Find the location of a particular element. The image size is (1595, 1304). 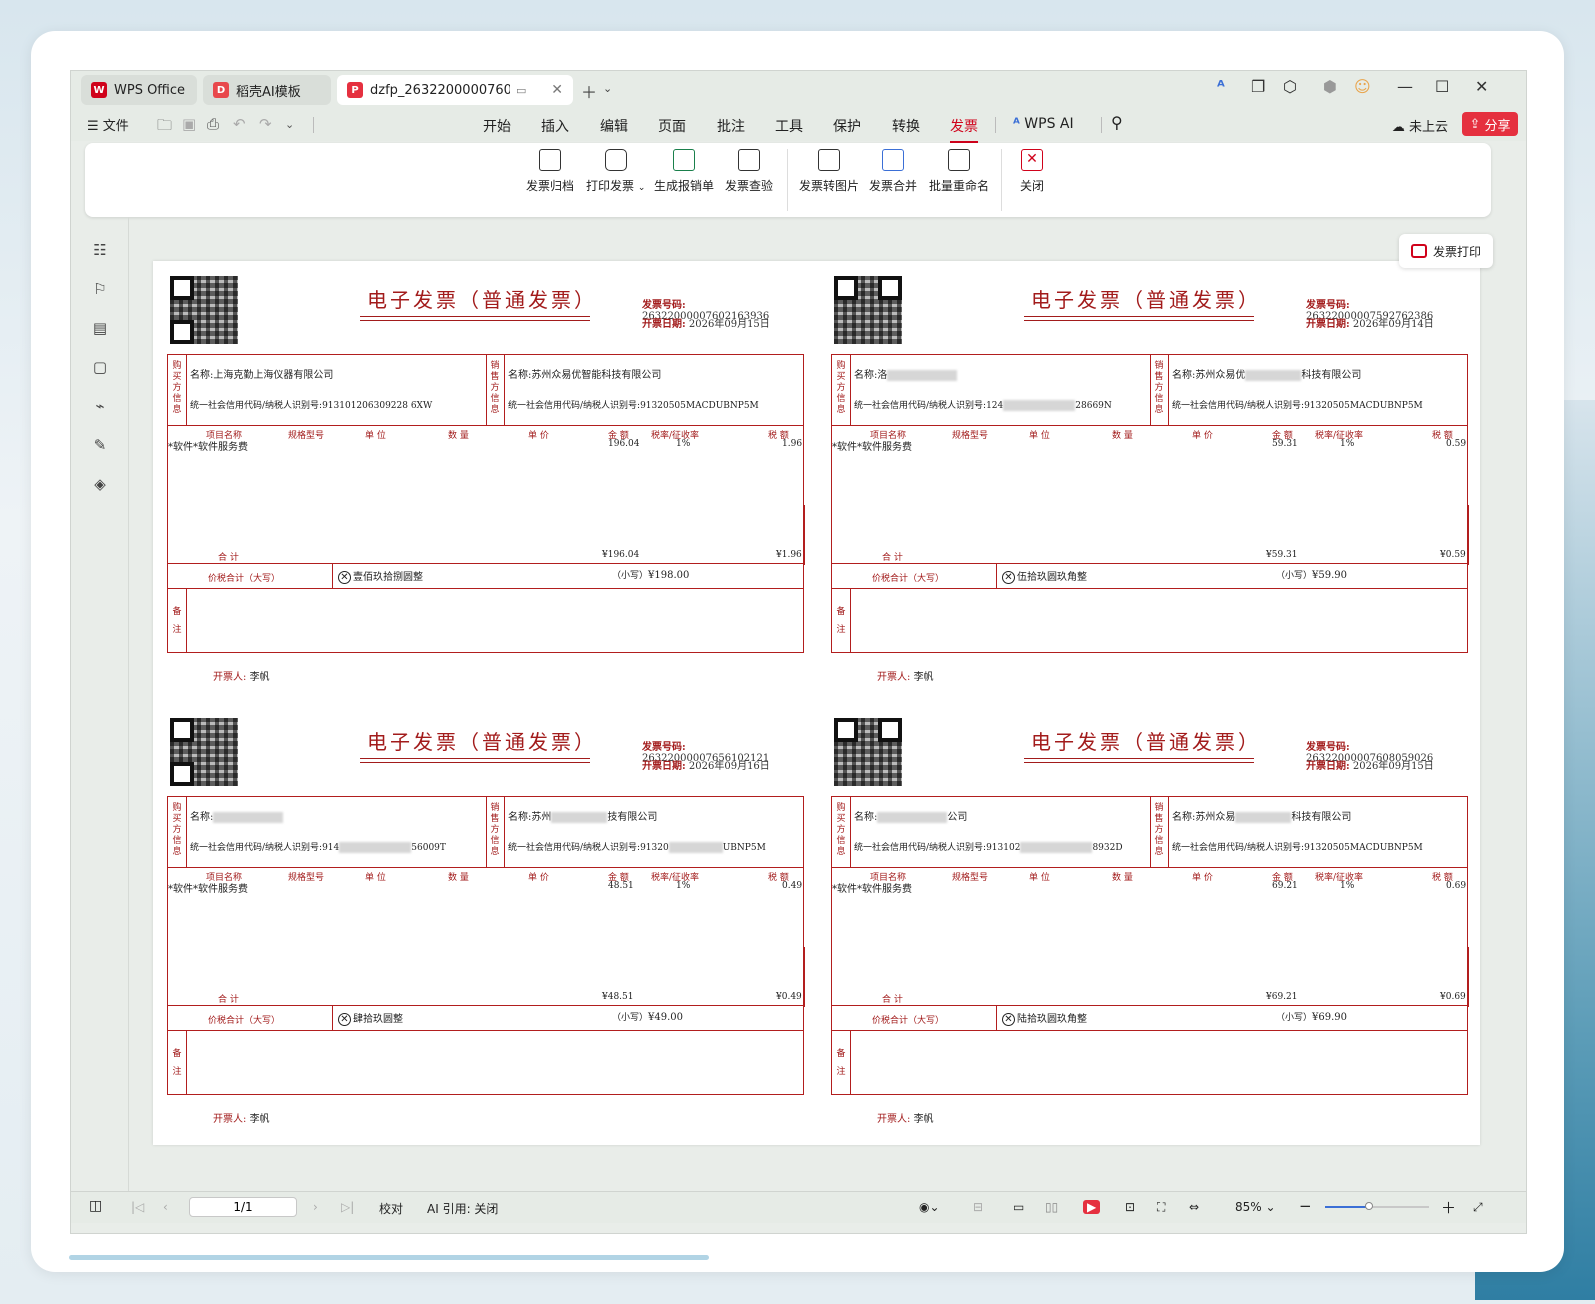

first-page-icon: |◁ is located at coordinates (137, 1207).